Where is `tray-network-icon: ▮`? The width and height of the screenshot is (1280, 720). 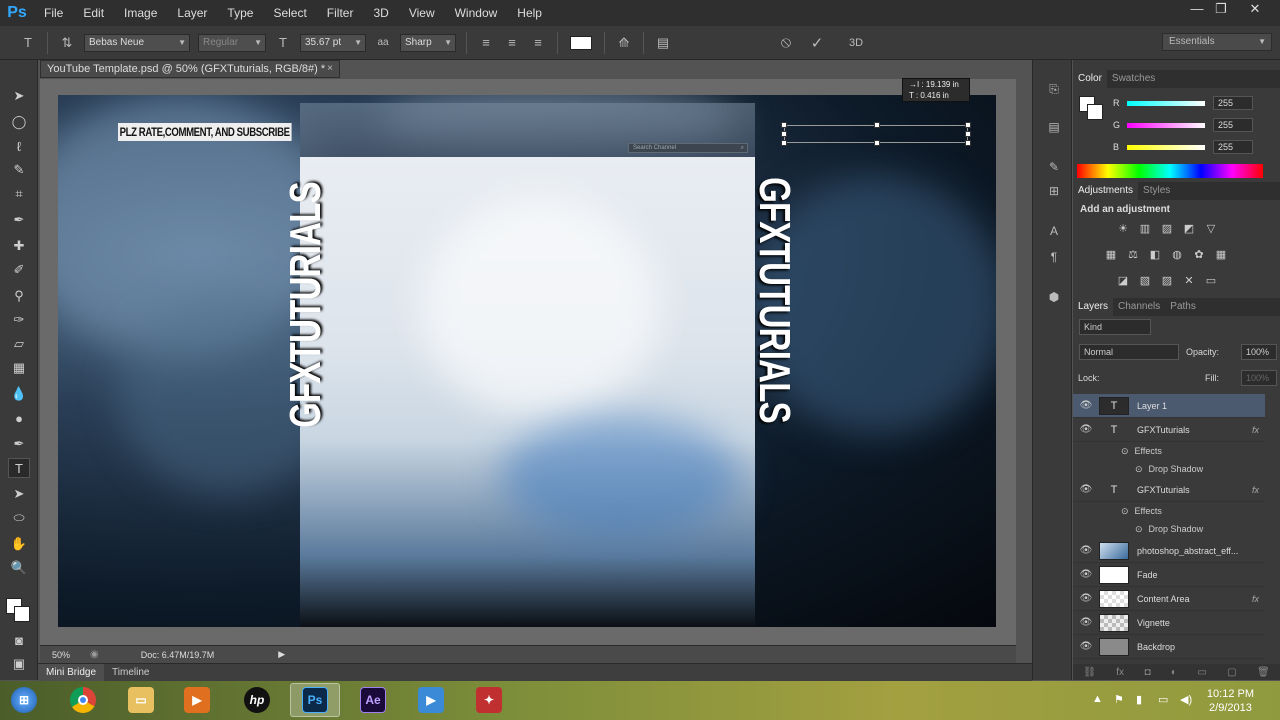
tray-network-icon: ▮ is located at coordinates (1139, 699).